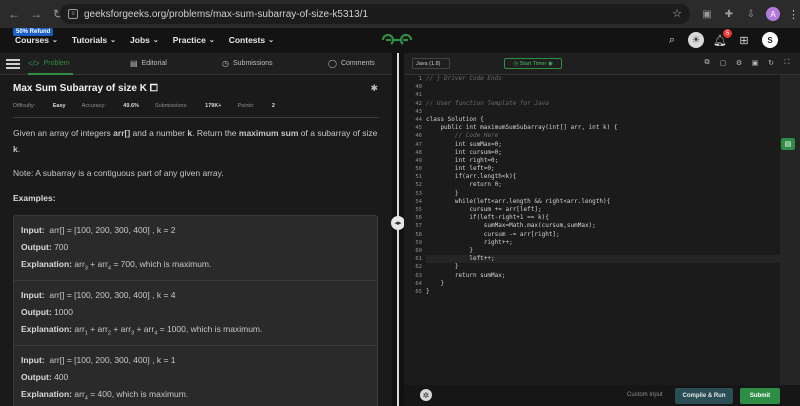 This screenshot has height=406, width=800. I want to click on nav-courses: Courses ⌄, so click(36, 40).